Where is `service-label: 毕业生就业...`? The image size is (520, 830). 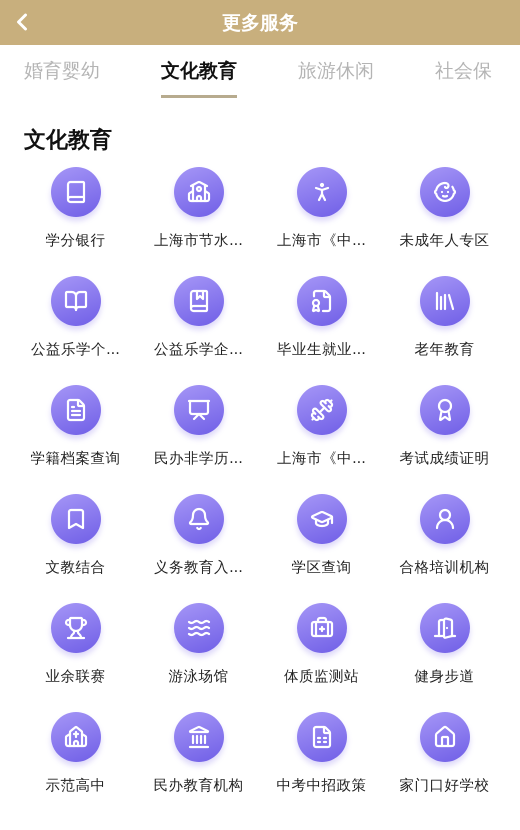 service-label: 毕业生就业... is located at coordinates (321, 349).